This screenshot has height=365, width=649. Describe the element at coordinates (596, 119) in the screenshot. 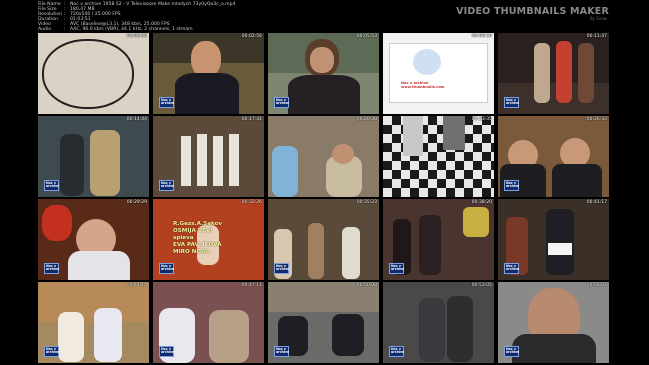

I see `timestamp: 00:26:32` at that location.